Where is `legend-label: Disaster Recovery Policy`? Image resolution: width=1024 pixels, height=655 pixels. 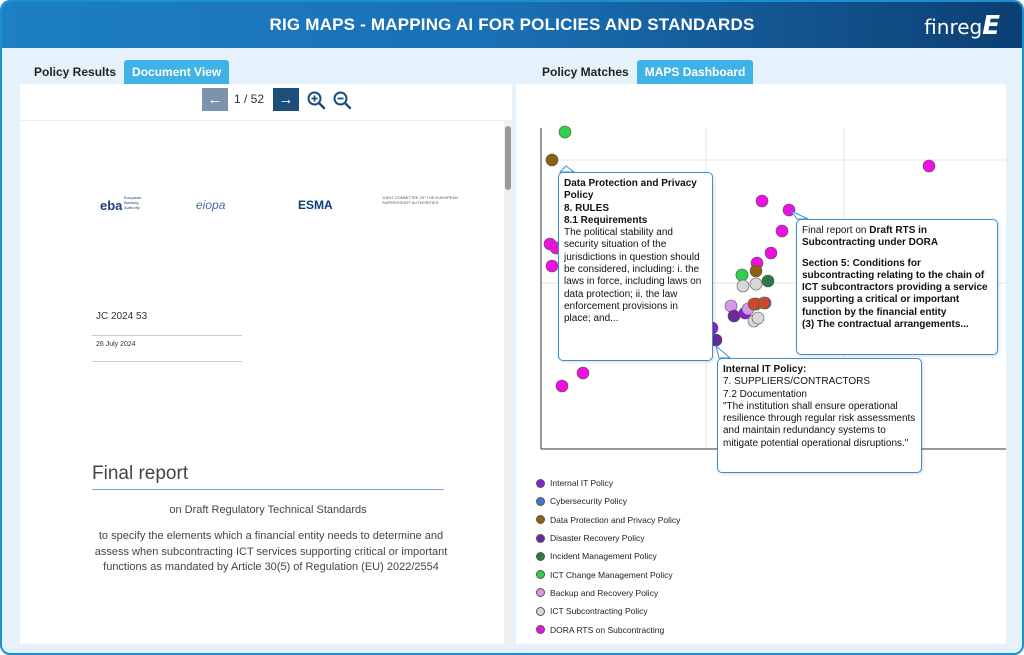 legend-label: Disaster Recovery Policy is located at coordinates (597, 538).